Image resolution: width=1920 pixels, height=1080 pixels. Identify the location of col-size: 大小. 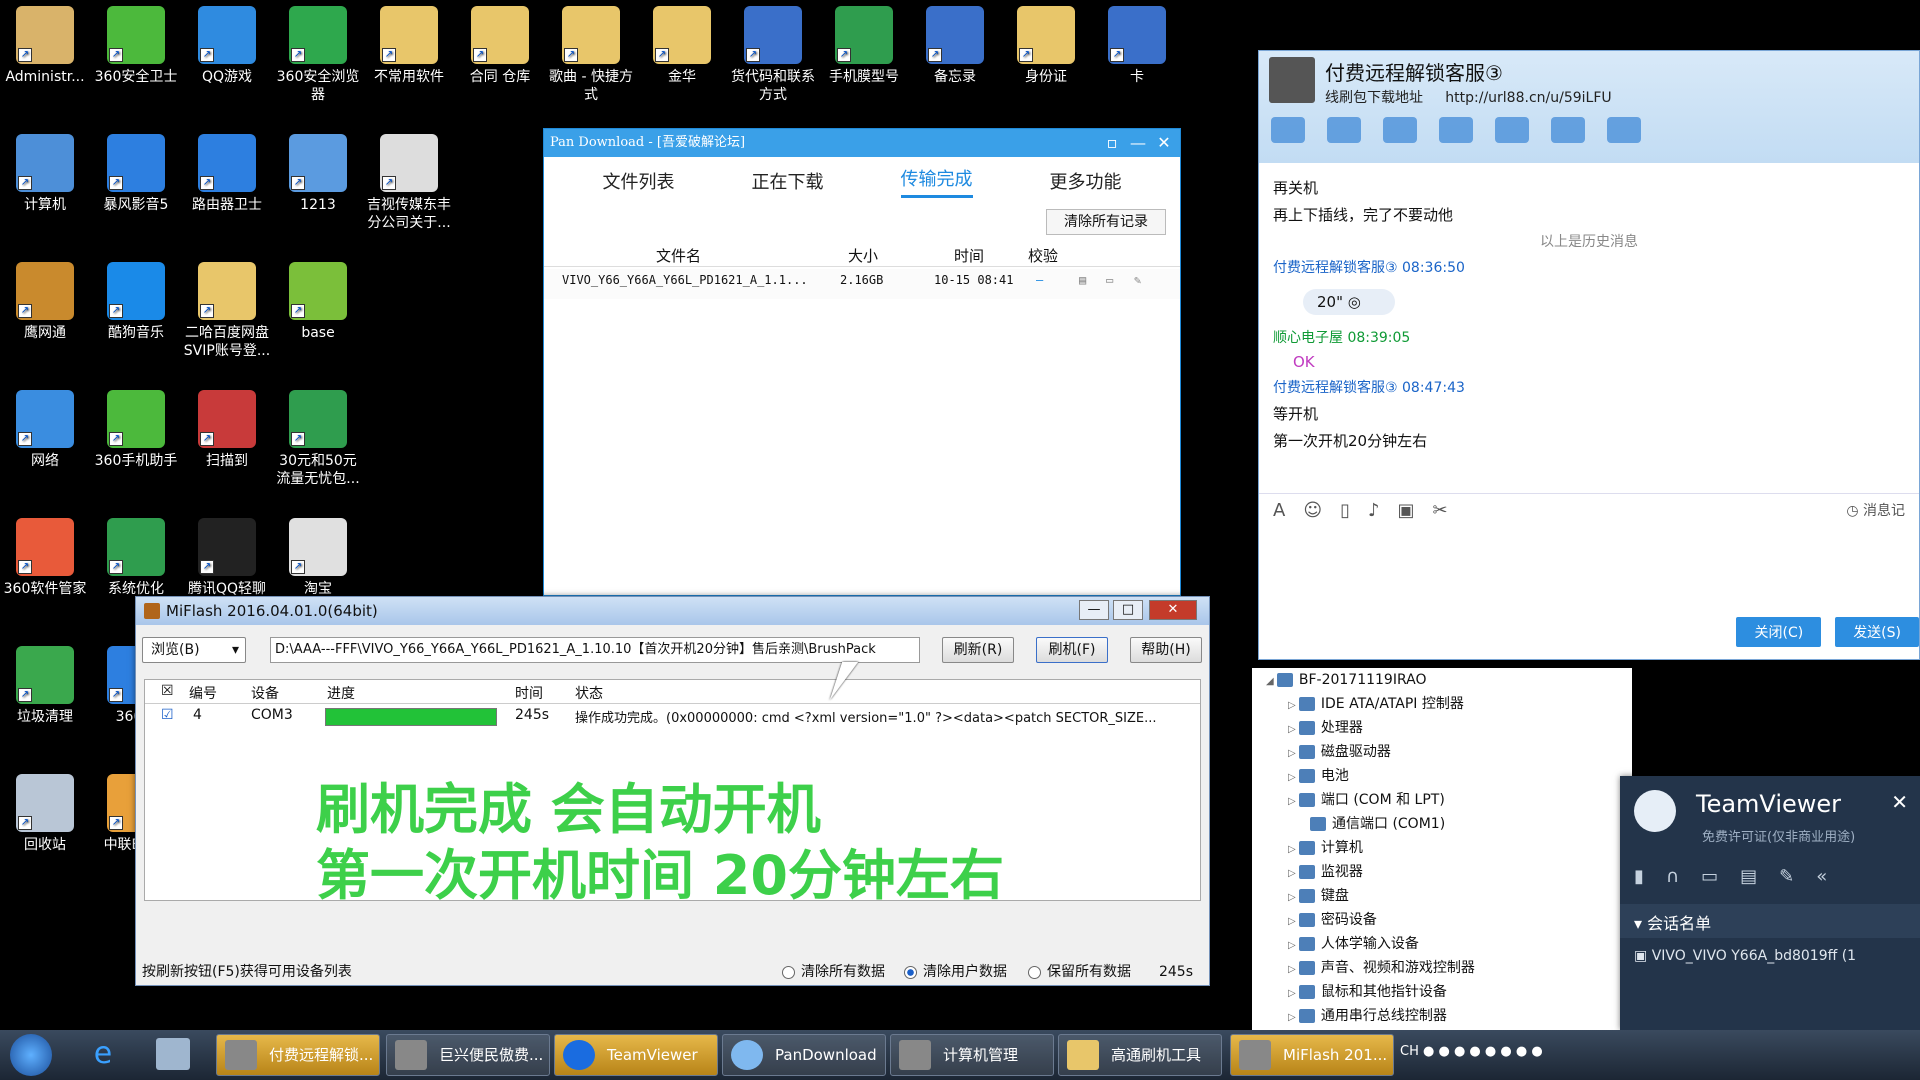
(863, 255).